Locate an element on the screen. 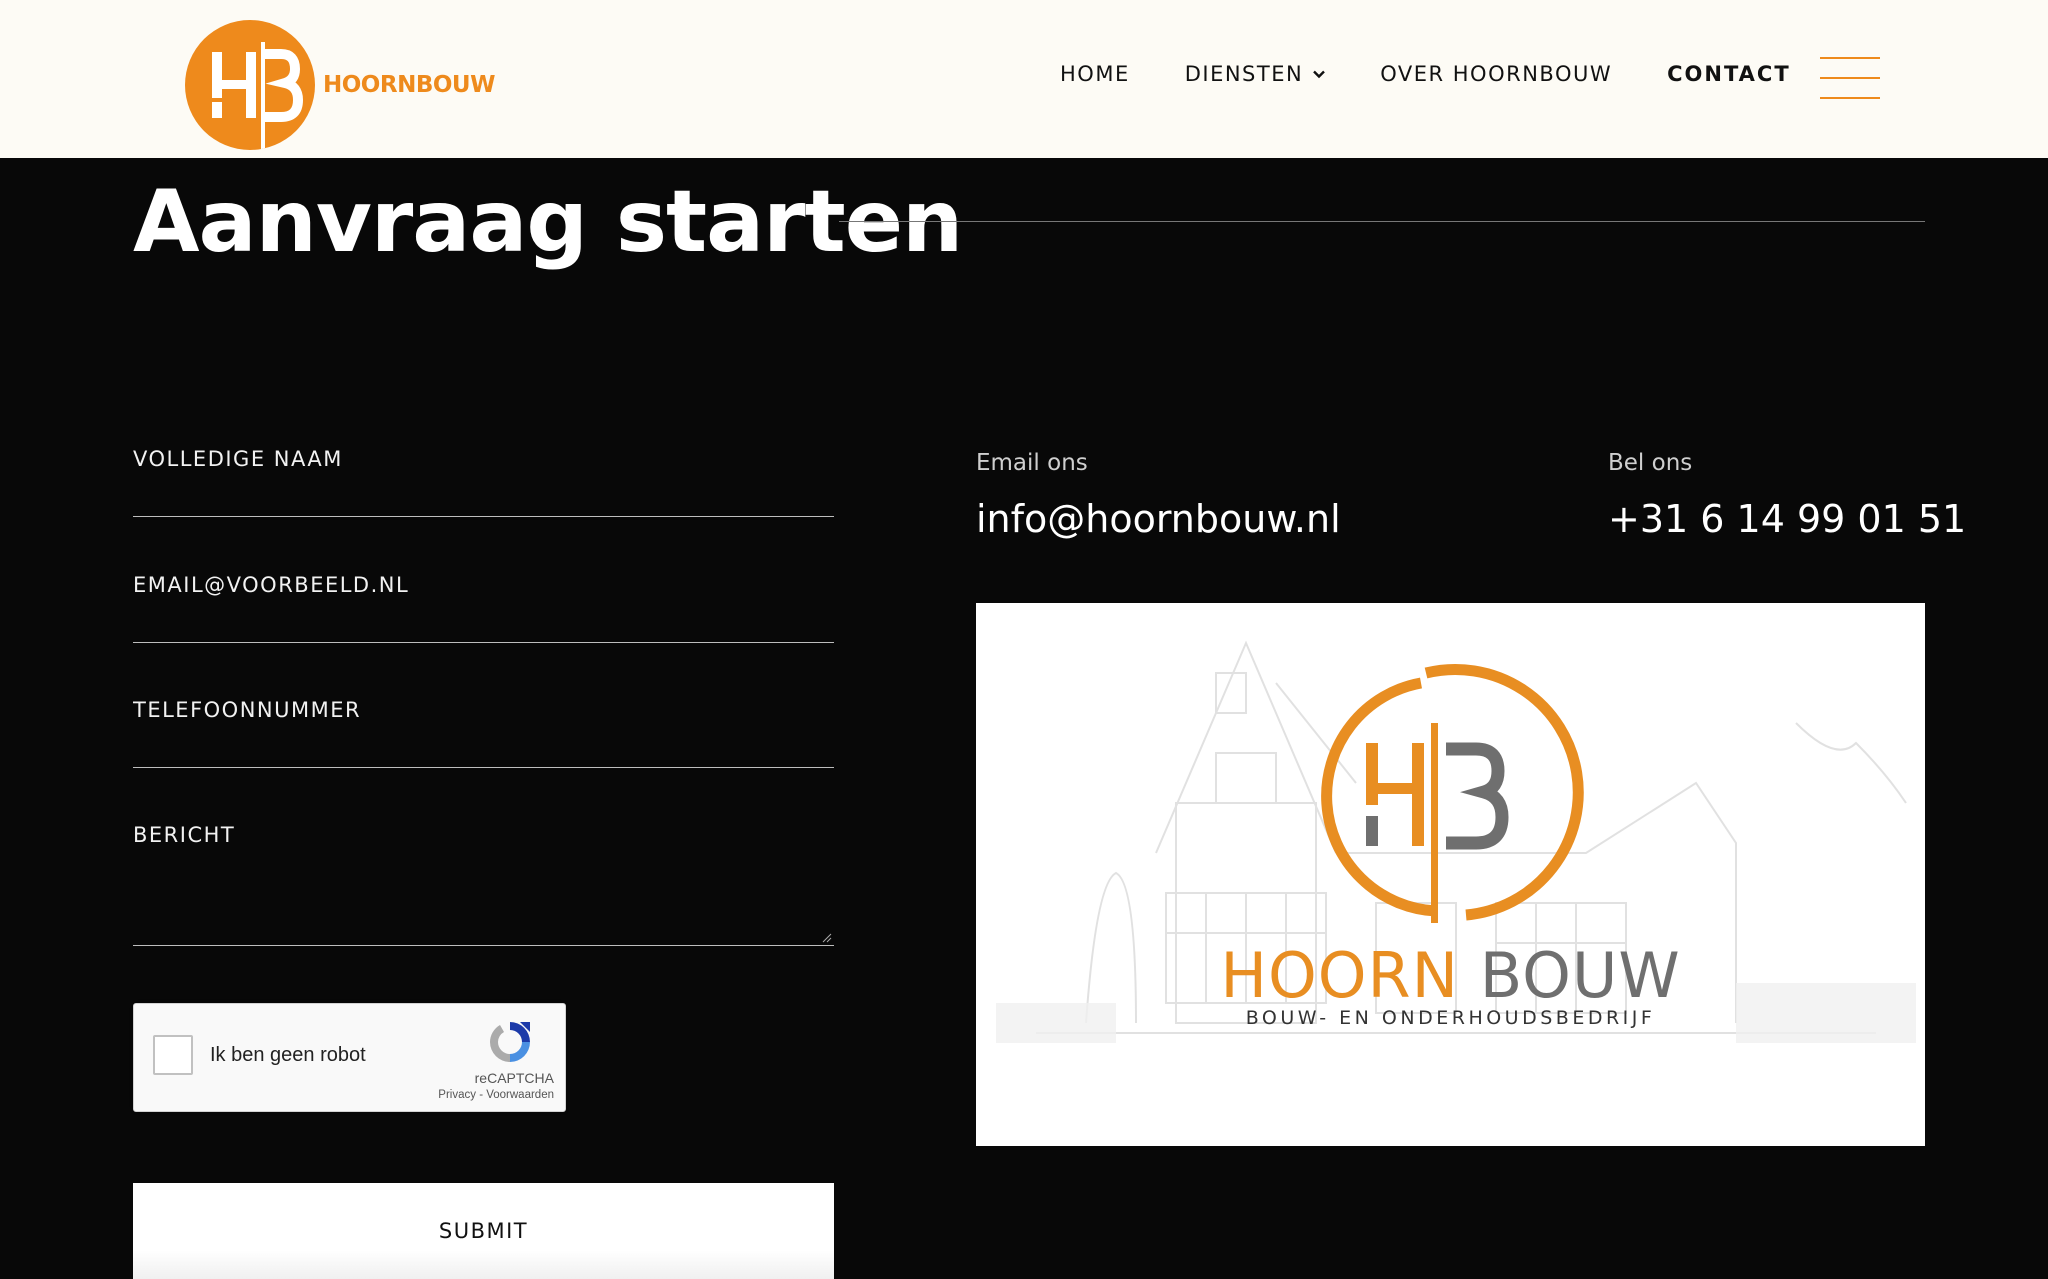 The width and height of the screenshot is (2048, 1279). phone-input is located at coordinates (483, 710).